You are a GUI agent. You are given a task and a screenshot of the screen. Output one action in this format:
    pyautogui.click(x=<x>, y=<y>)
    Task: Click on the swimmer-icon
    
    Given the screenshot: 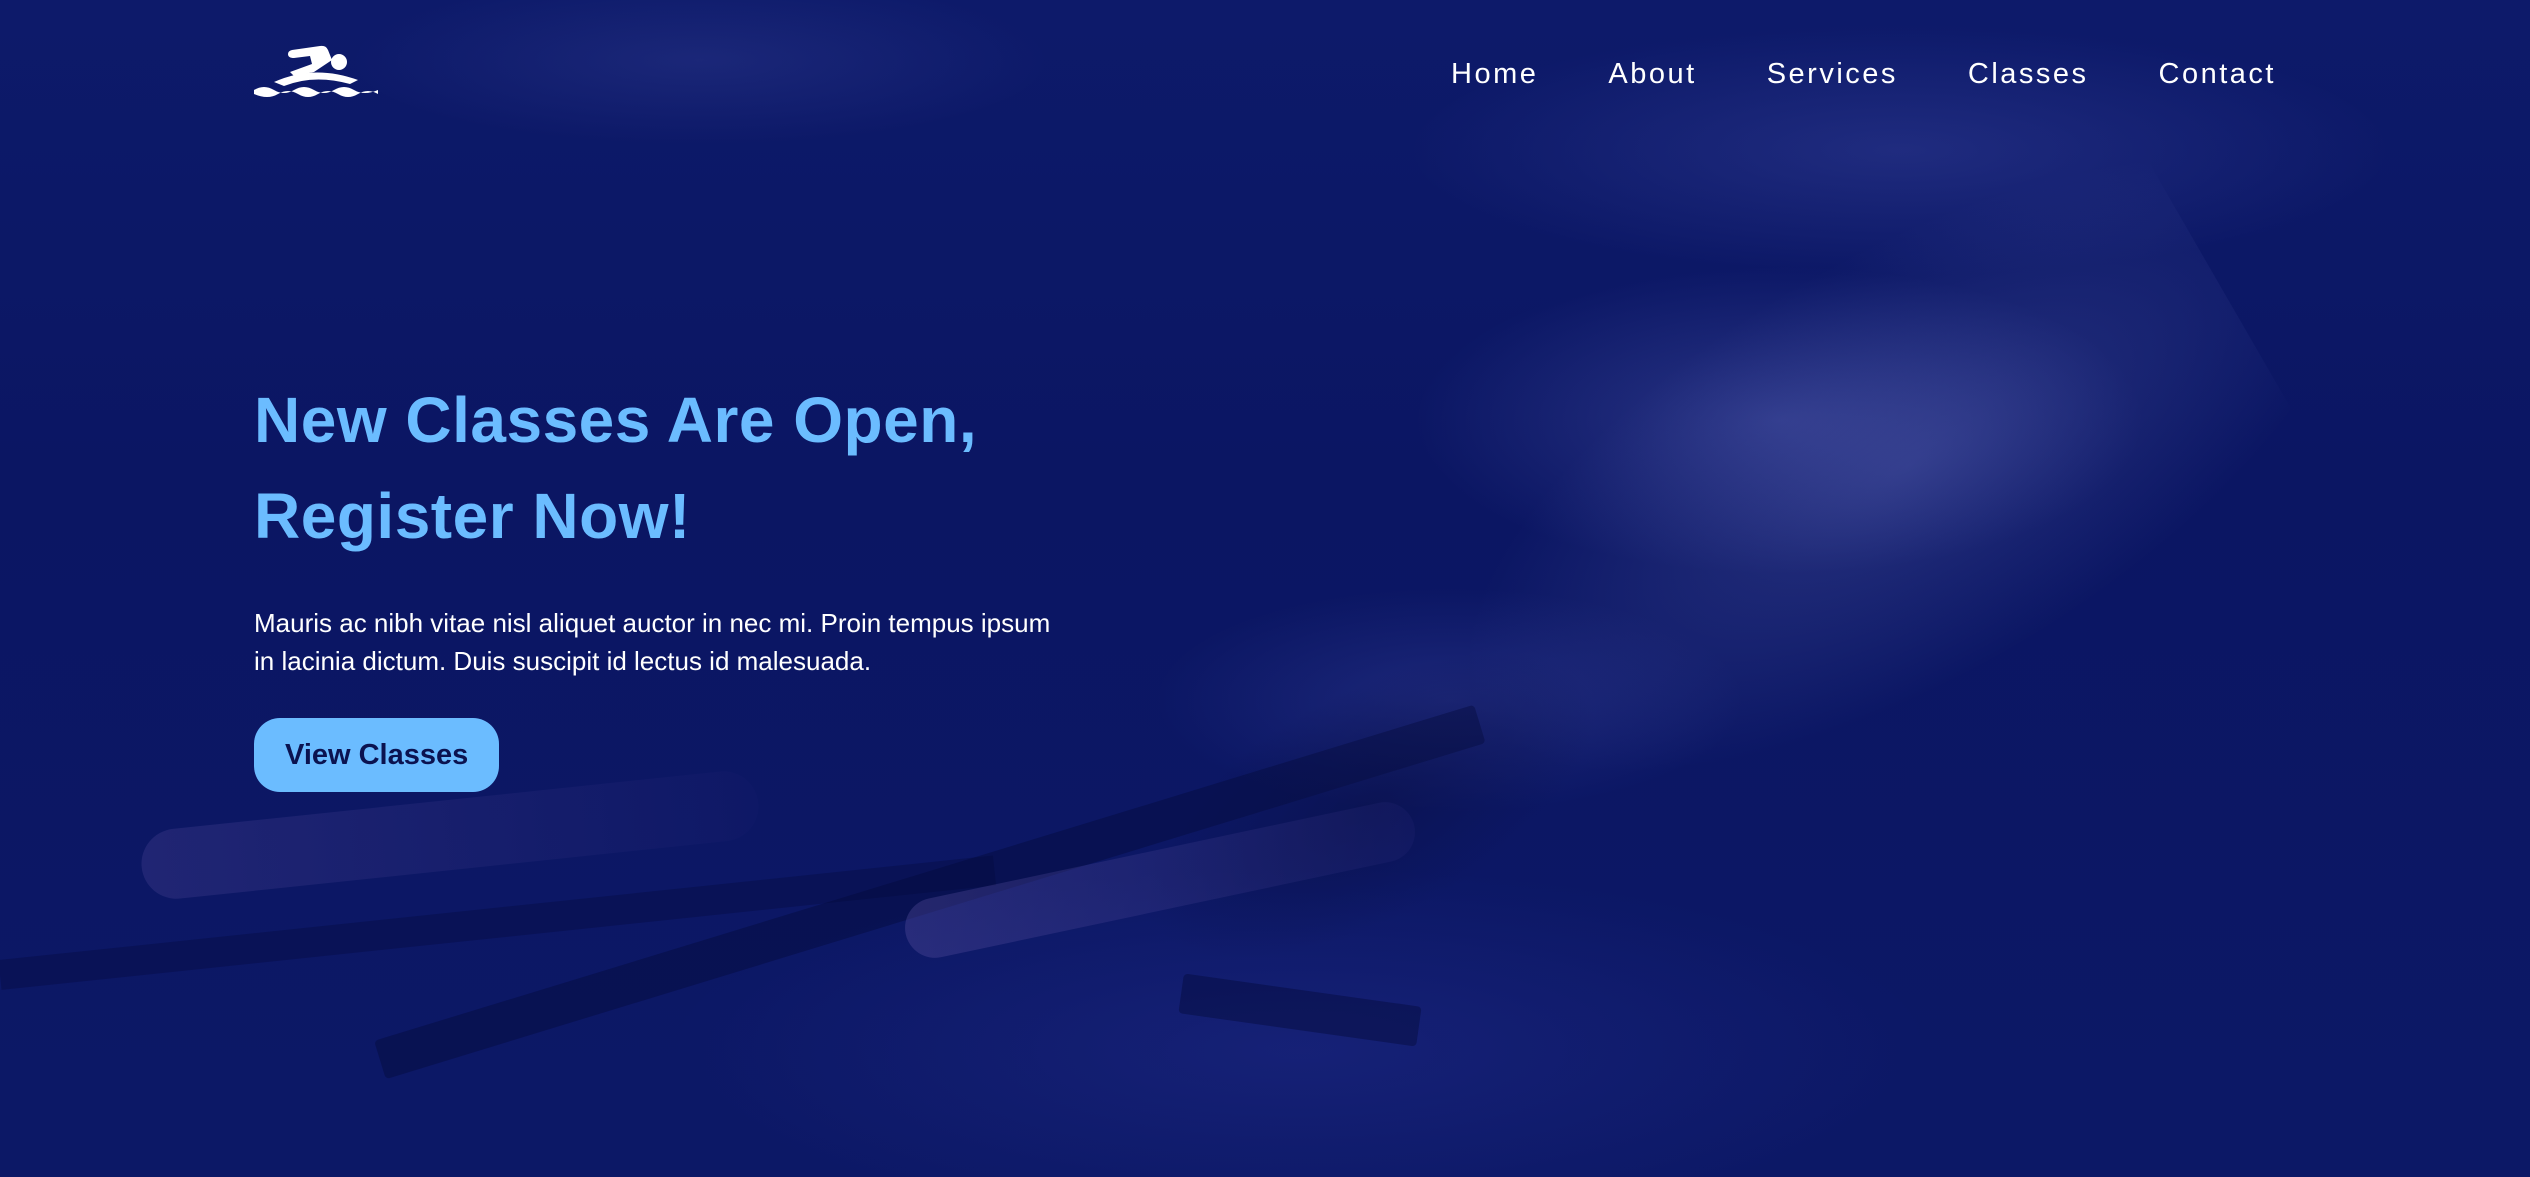 What is the action you would take?
    pyautogui.click(x=316, y=71)
    